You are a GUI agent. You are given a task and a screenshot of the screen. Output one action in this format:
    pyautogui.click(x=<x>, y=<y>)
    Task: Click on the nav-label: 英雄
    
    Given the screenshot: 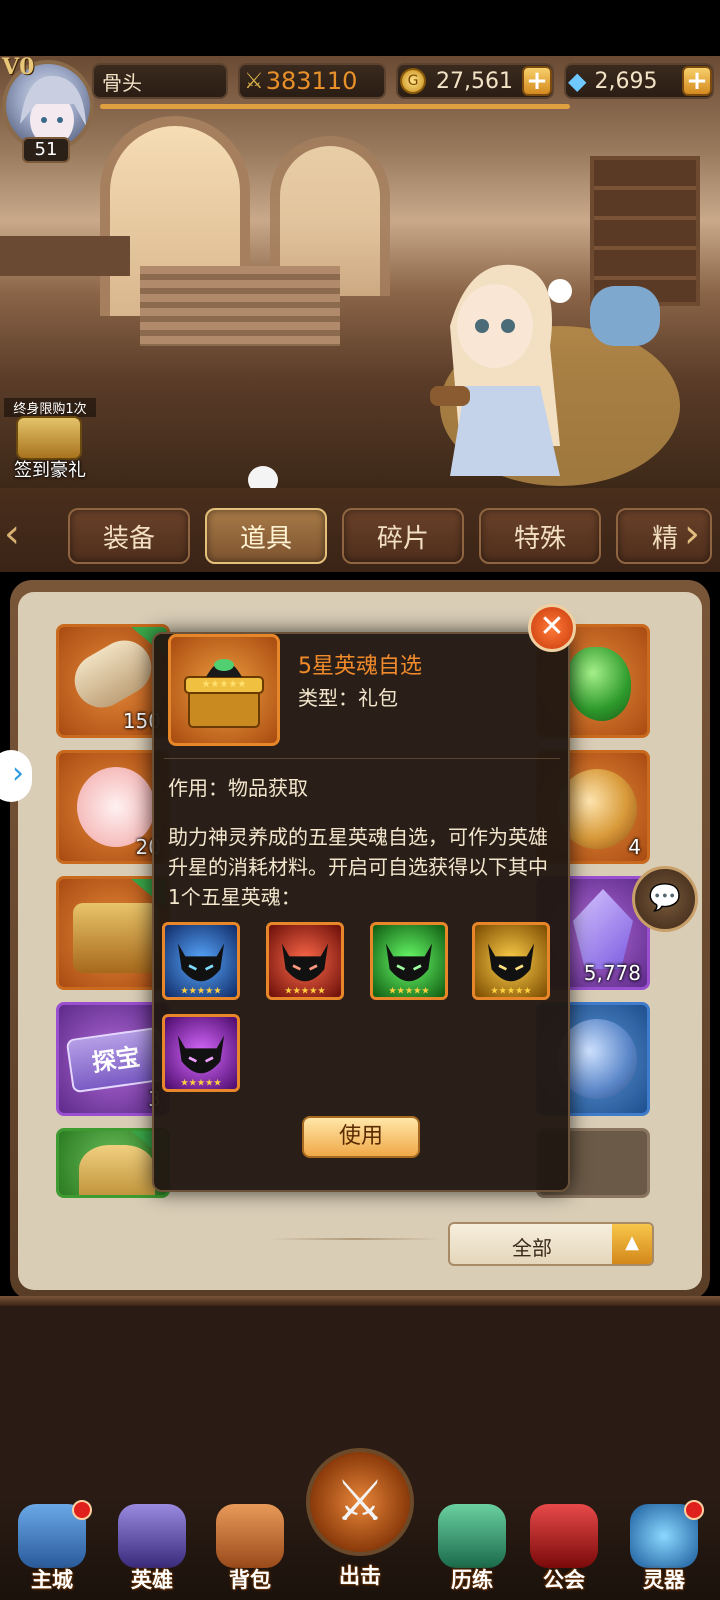 What is the action you would take?
    pyautogui.click(x=152, y=1580)
    